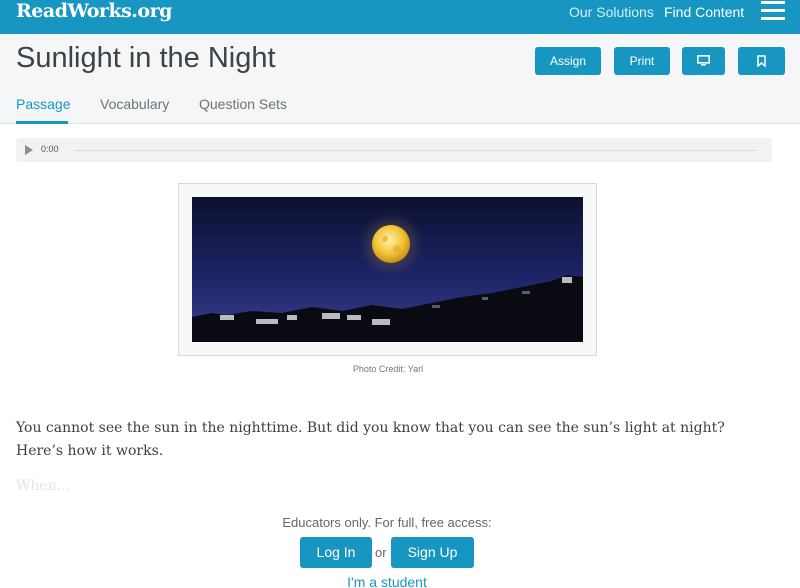 The height and width of the screenshot is (588, 800). What do you see at coordinates (29, 150) in the screenshot?
I see `play-icon` at bounding box center [29, 150].